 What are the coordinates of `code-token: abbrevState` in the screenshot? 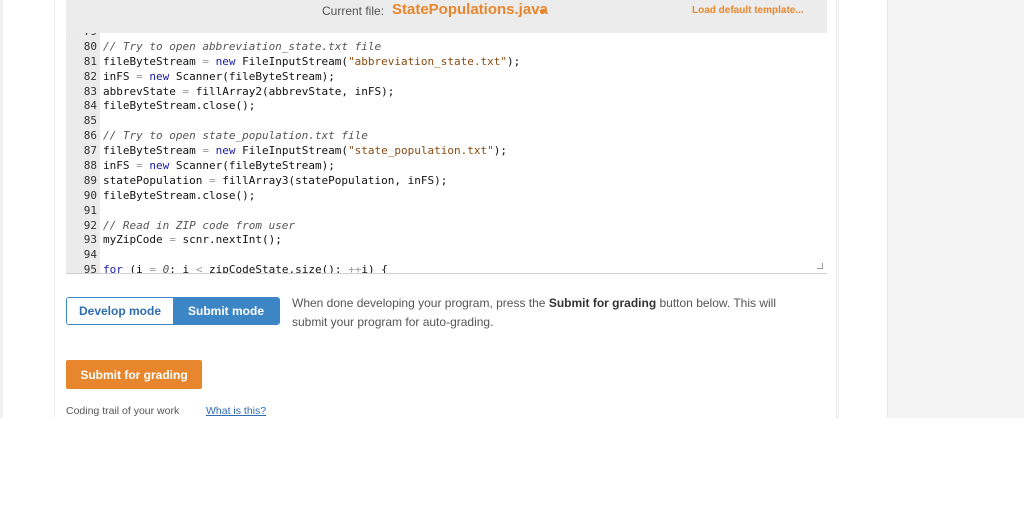 It's located at (143, 91).